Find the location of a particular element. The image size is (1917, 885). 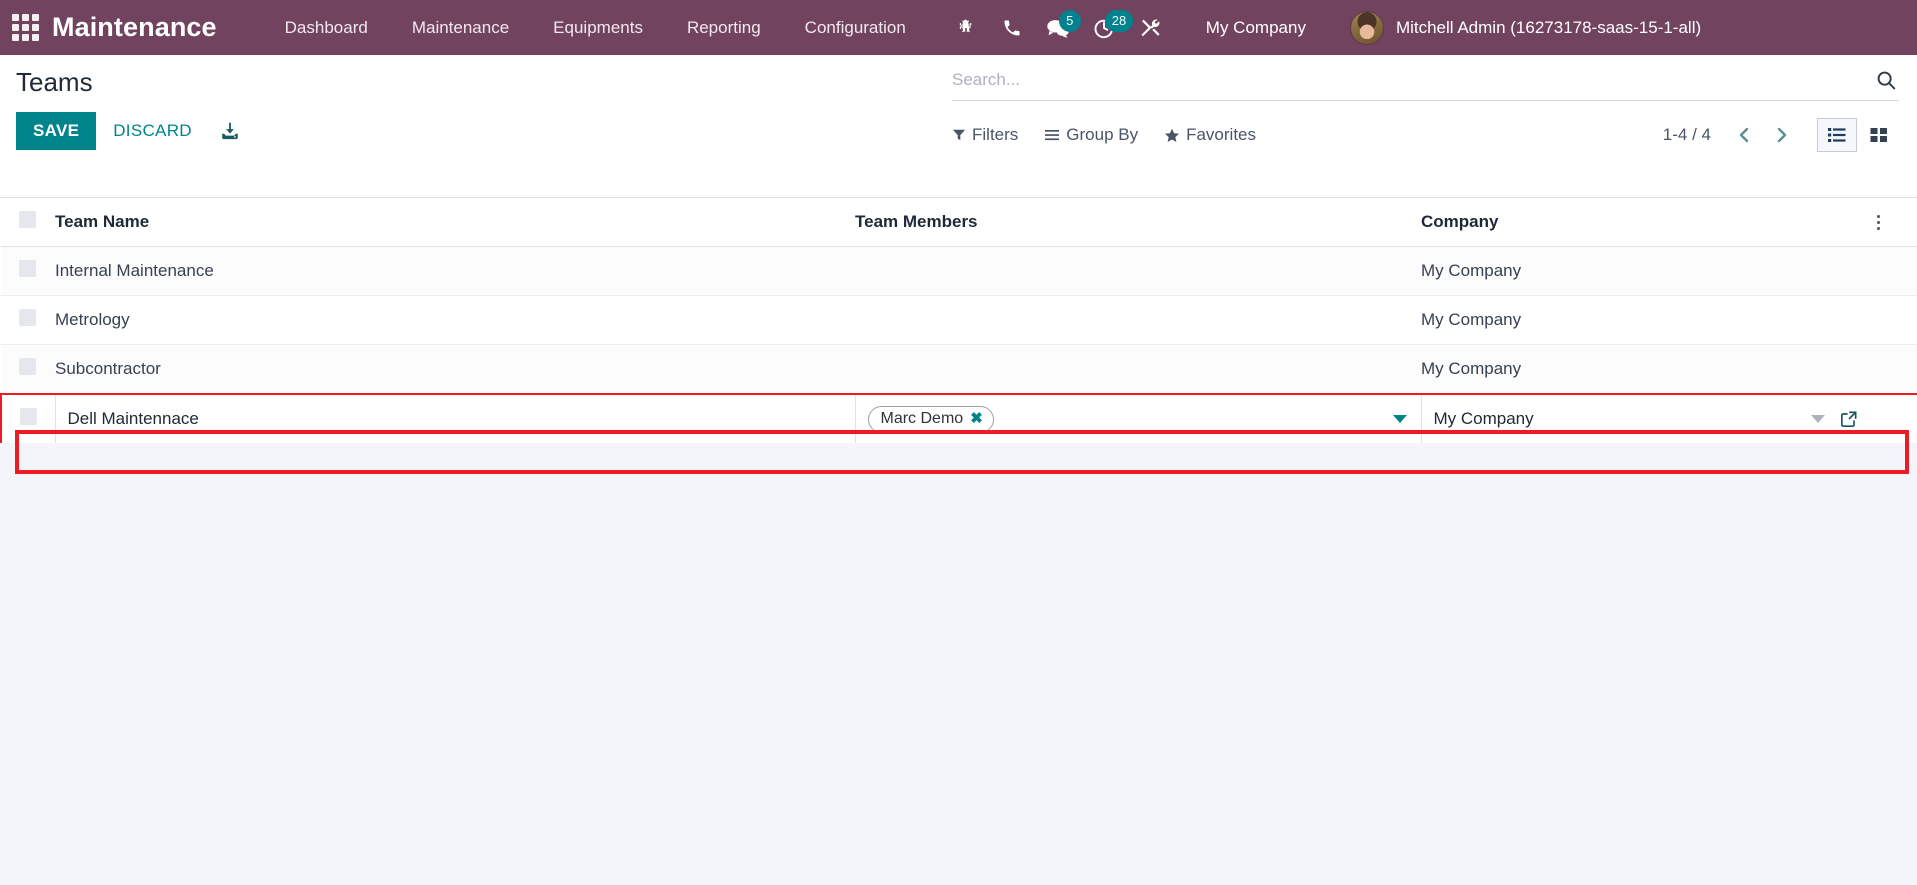

pager-and-views: 1-4 / 4 is located at coordinates (1781, 135).